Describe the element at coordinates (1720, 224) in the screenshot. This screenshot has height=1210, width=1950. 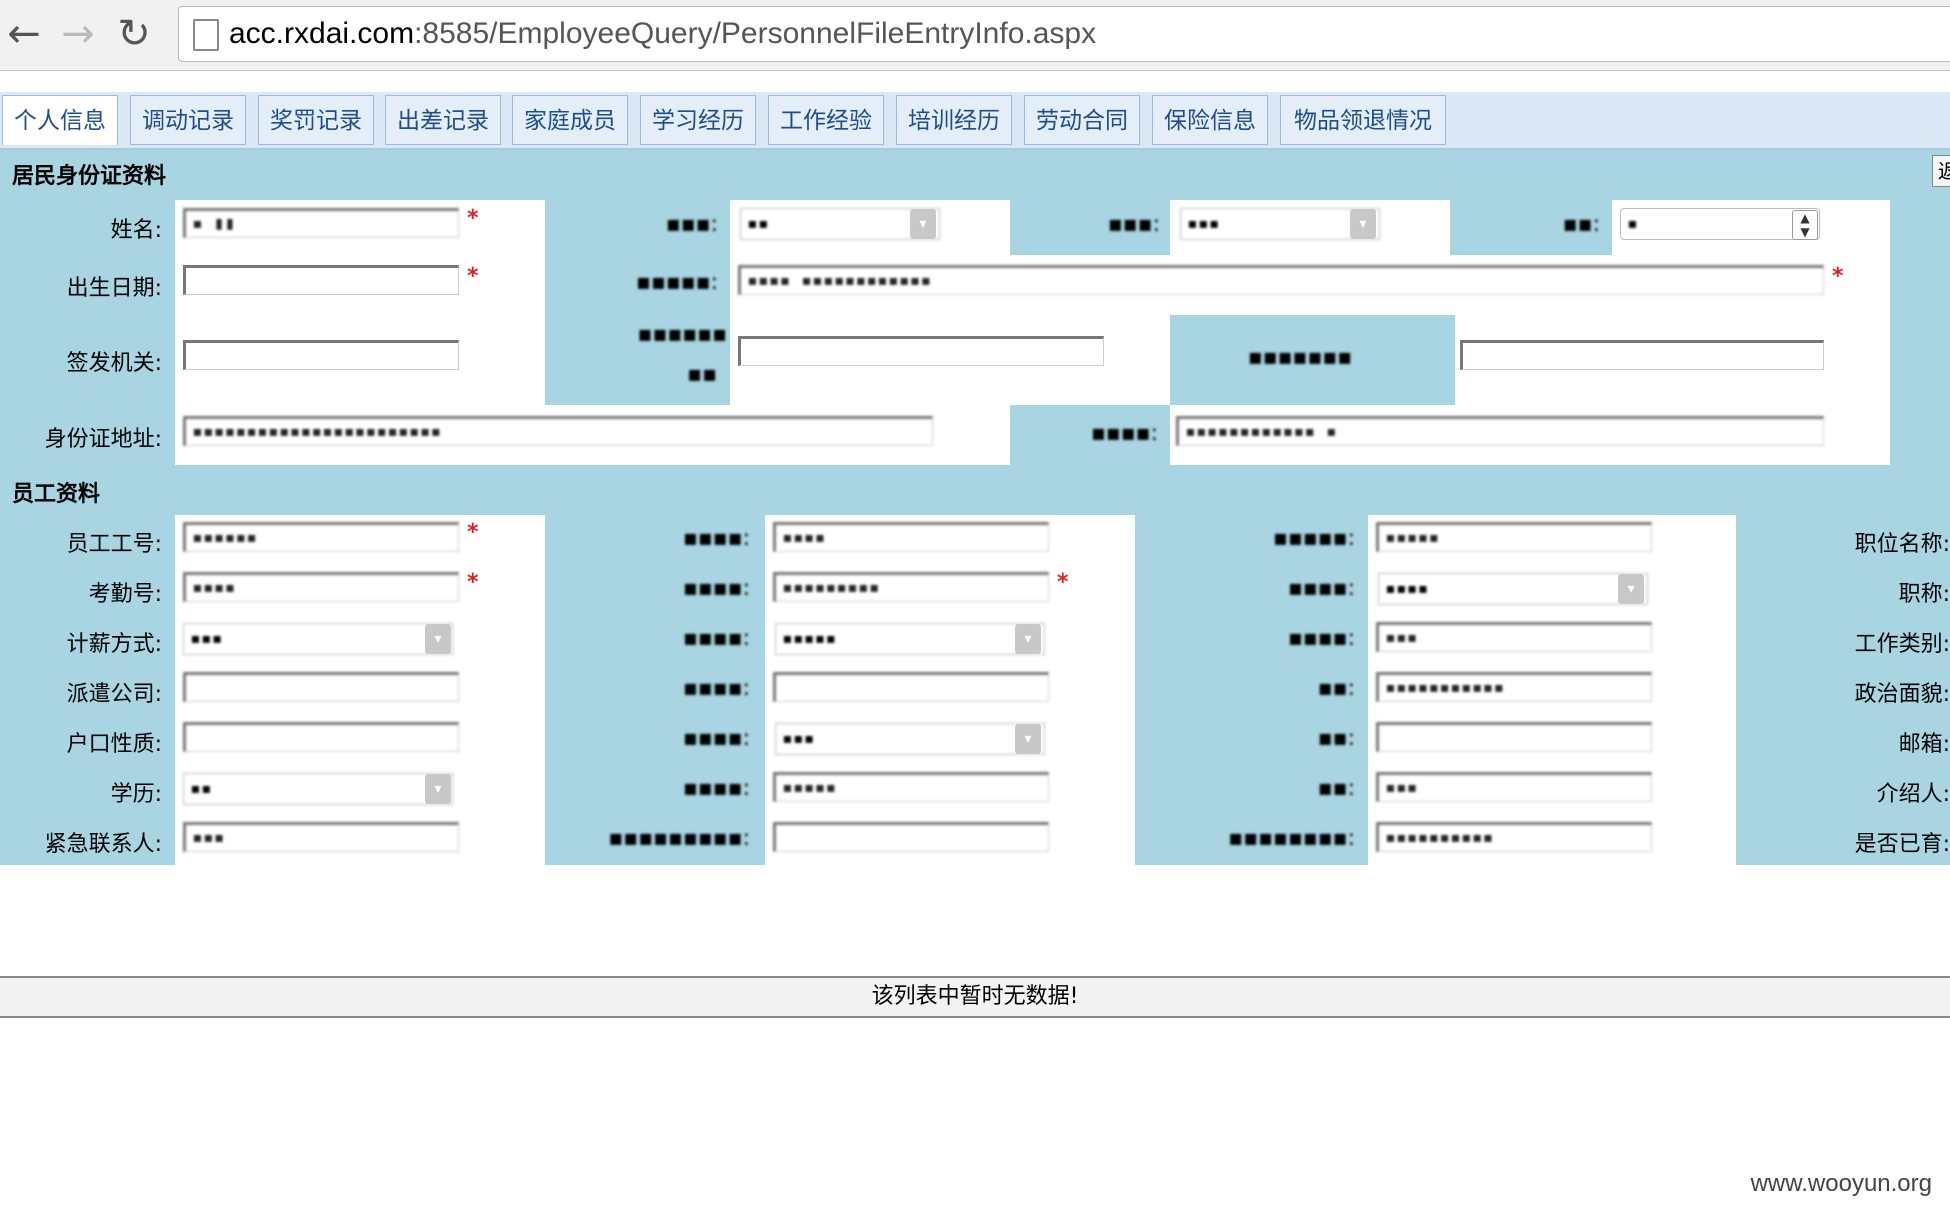
I see `marital-select: ▪` at that location.